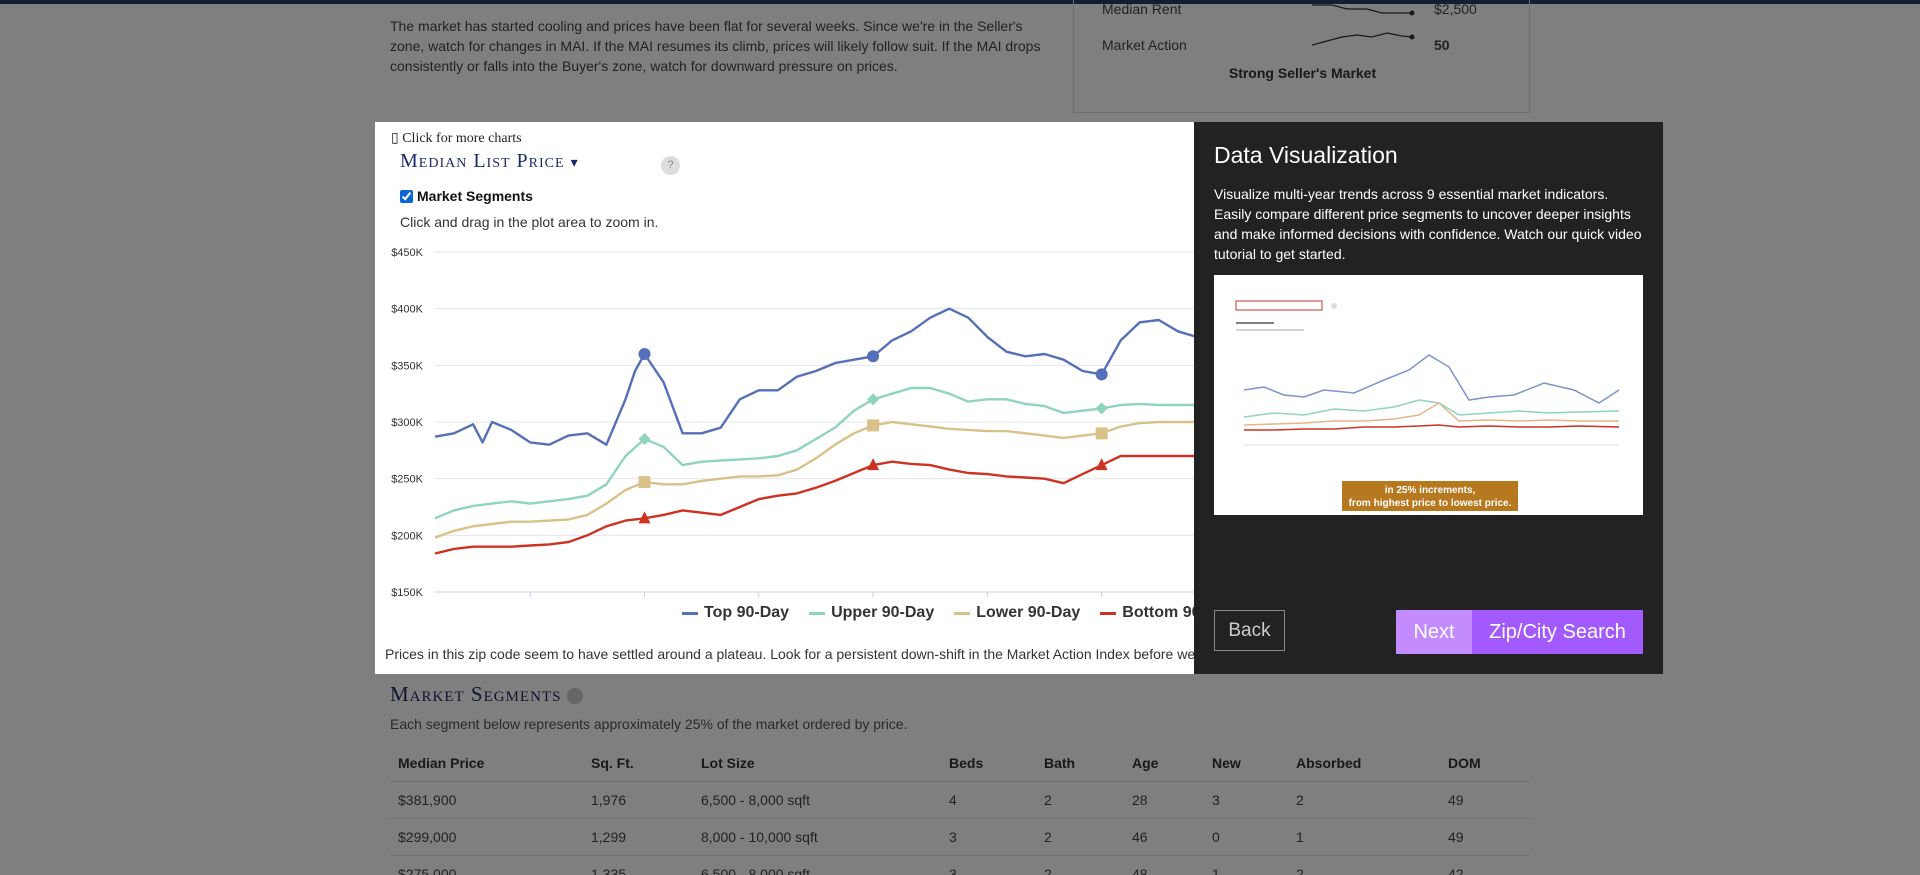  I want to click on preview-banner-line1: in 25% increments,, so click(1430, 490).